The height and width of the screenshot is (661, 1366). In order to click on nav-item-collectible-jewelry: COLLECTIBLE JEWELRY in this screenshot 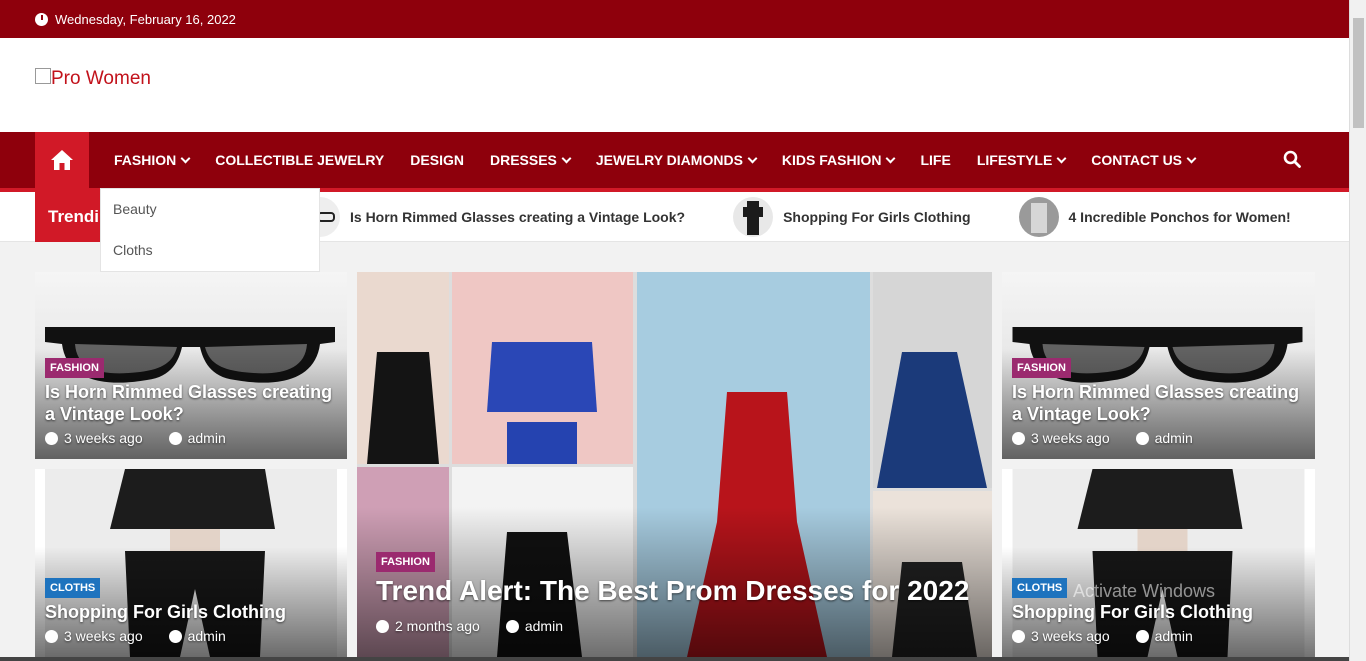, I will do `click(299, 160)`.